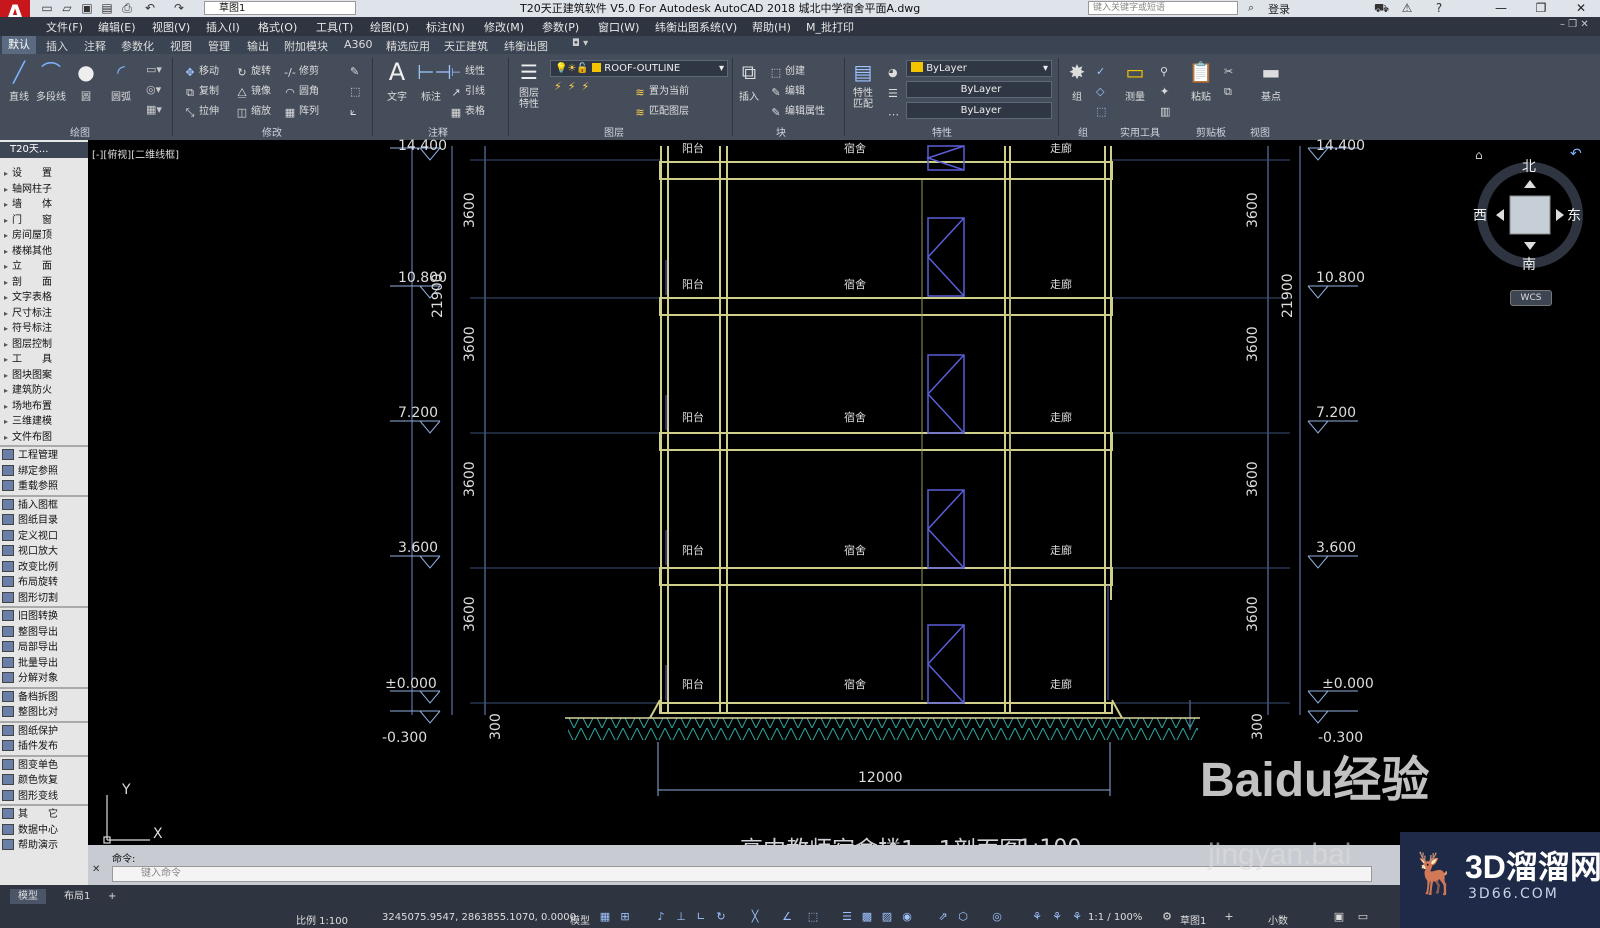 The image size is (1600, 928). Describe the element at coordinates (701, 917) in the screenshot. I see `ortho-icon: ∟` at that location.